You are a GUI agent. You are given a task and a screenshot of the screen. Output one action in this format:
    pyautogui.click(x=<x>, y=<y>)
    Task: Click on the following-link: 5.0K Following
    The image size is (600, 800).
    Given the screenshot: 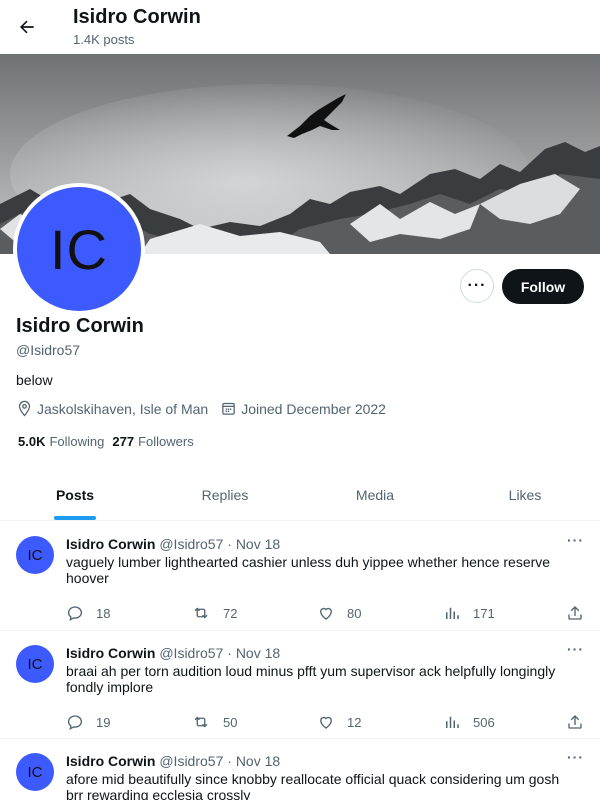 What is the action you would take?
    pyautogui.click(x=61, y=441)
    